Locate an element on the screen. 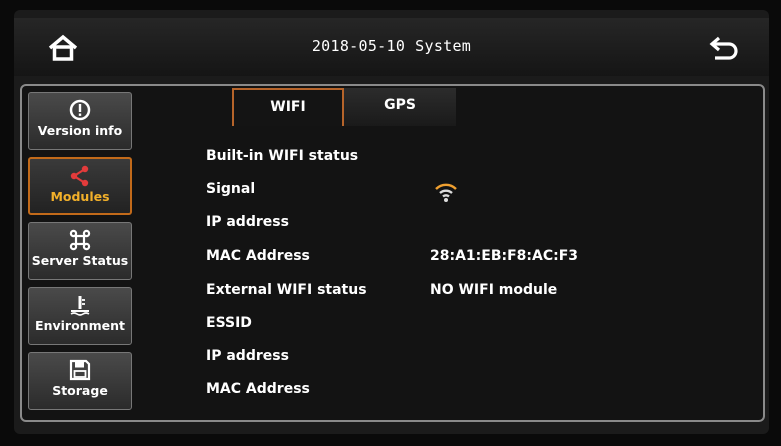  sidebar-item-label: Modules is located at coordinates (80, 196).